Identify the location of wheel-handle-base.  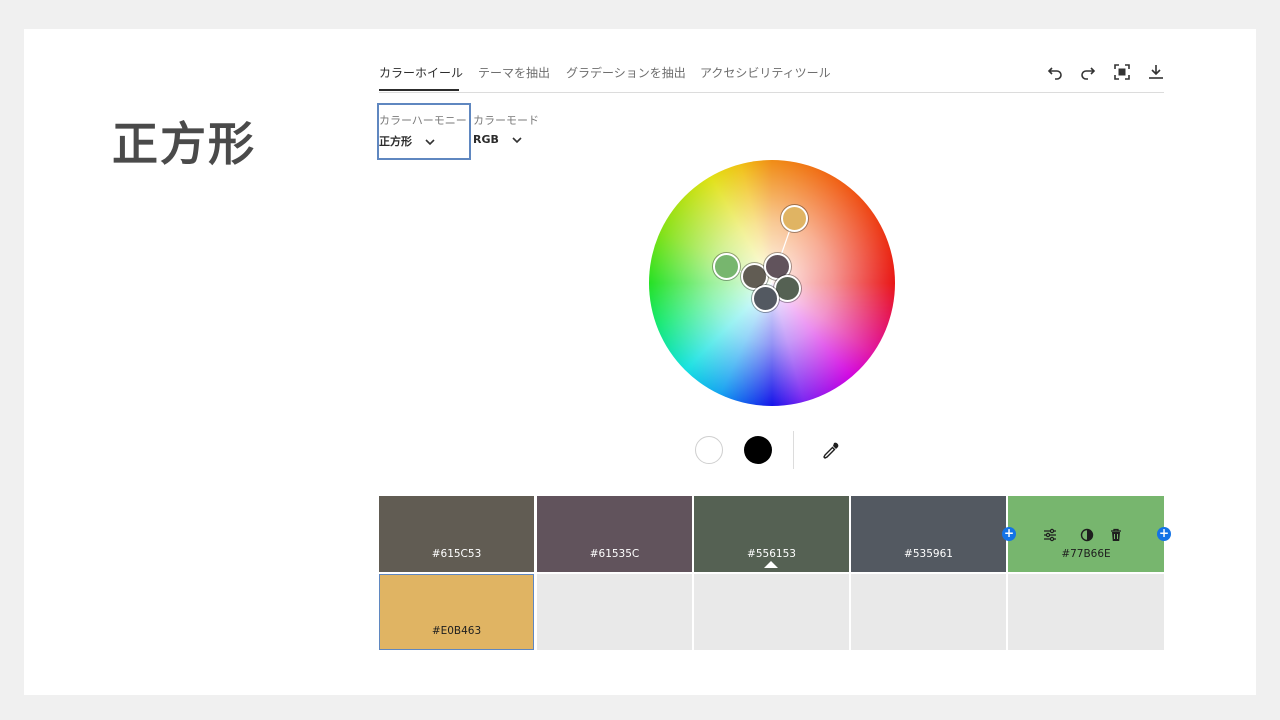
(794, 218).